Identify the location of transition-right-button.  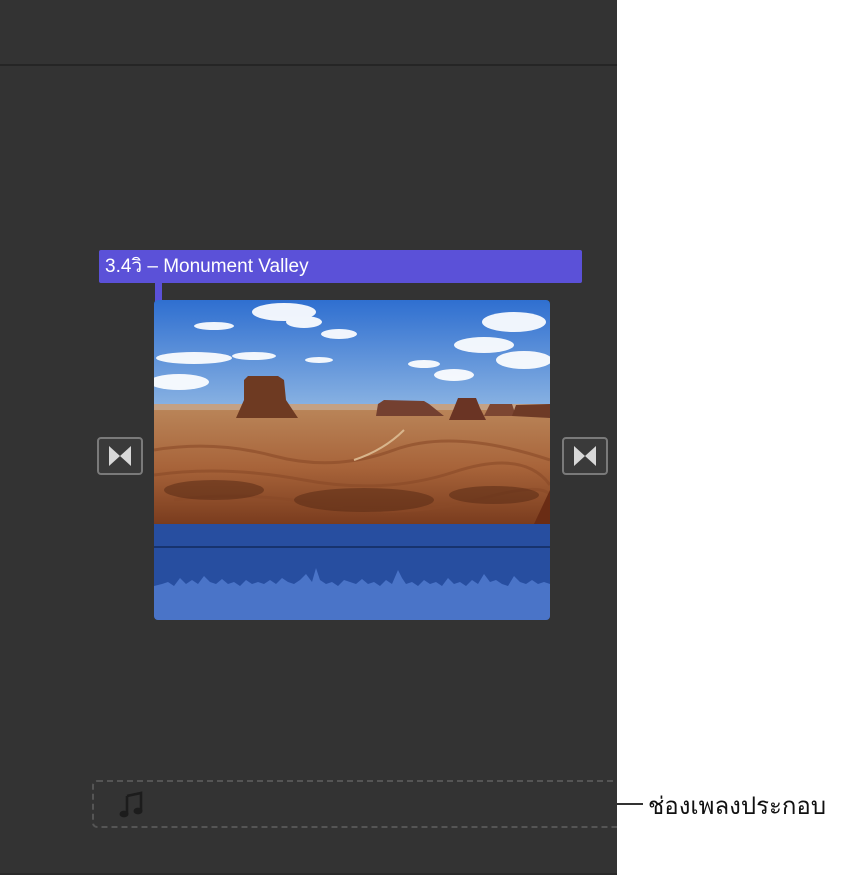
(585, 456).